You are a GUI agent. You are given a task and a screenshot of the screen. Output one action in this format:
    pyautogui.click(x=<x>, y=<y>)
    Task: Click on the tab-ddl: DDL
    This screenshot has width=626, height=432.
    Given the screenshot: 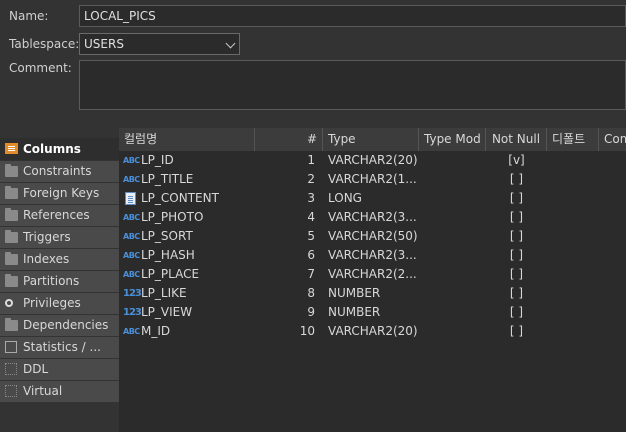 What is the action you would take?
    pyautogui.click(x=59, y=369)
    